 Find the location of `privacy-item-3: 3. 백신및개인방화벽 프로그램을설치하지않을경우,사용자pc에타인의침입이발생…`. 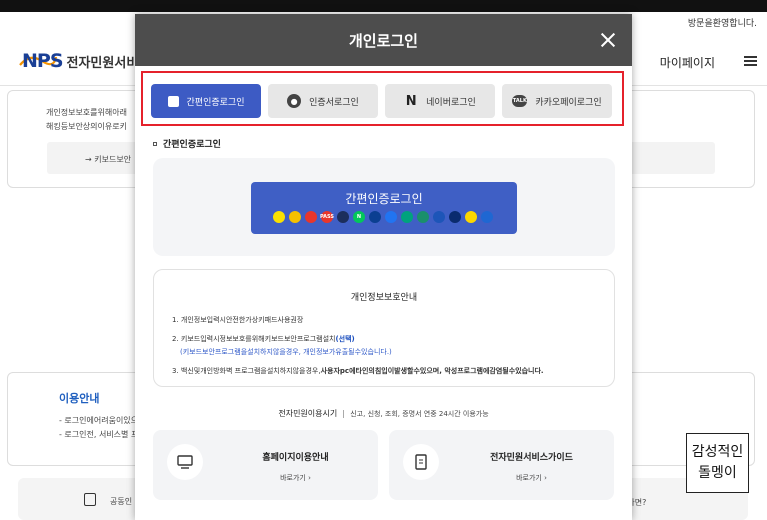

privacy-item-3: 3. 백신및개인방화벽 프로그램을설치하지않을경우,사용자pc에타인의침입이발생… is located at coordinates (358, 371).